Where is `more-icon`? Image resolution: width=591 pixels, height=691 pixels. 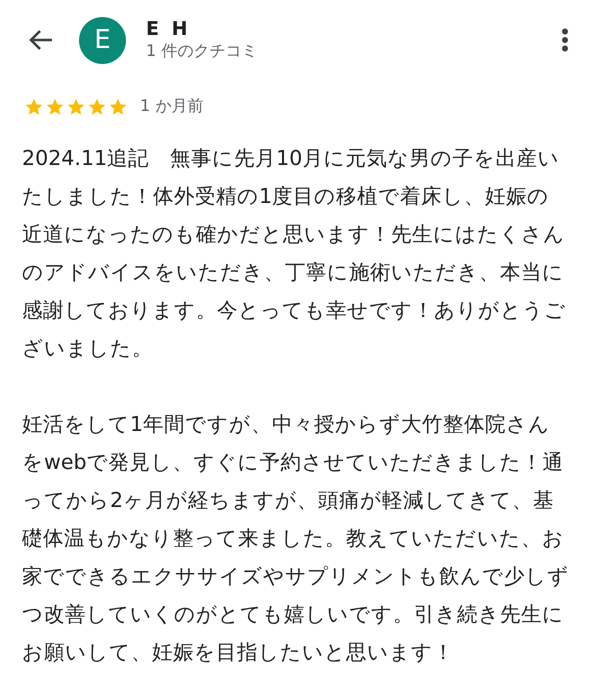 more-icon is located at coordinates (565, 40).